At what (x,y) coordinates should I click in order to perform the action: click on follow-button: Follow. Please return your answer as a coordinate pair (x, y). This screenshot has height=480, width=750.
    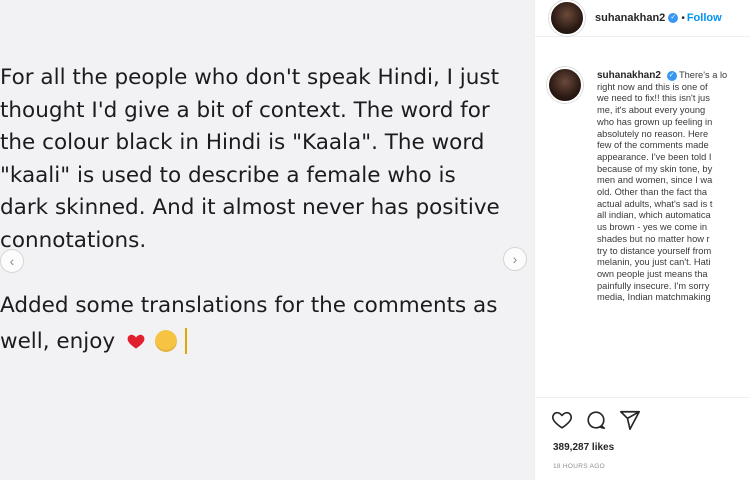
    Looking at the image, I should click on (704, 18).